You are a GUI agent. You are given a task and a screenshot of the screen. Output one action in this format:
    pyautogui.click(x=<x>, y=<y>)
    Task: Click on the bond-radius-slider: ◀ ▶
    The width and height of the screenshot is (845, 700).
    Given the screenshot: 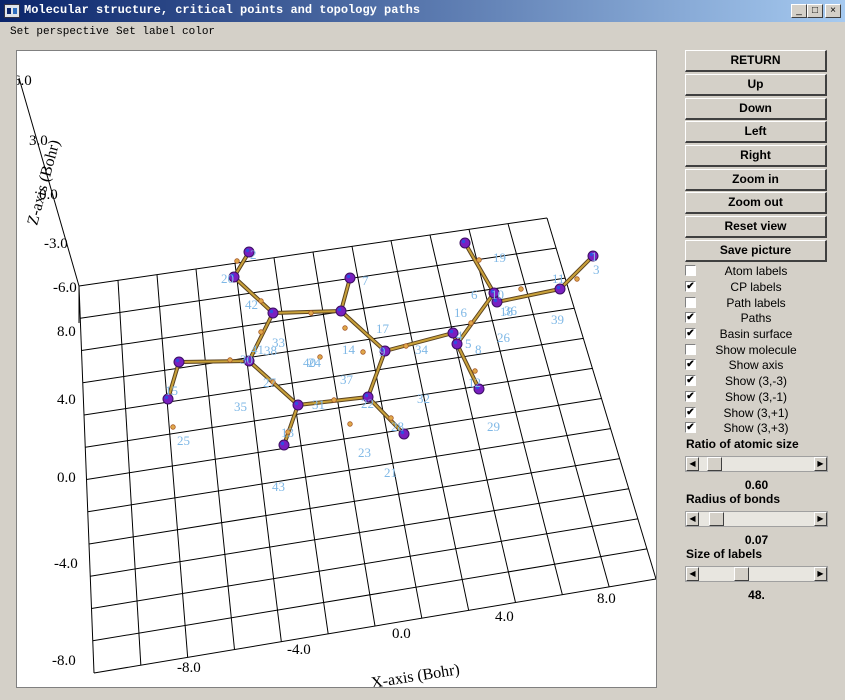 What is the action you would take?
    pyautogui.click(x=756, y=519)
    